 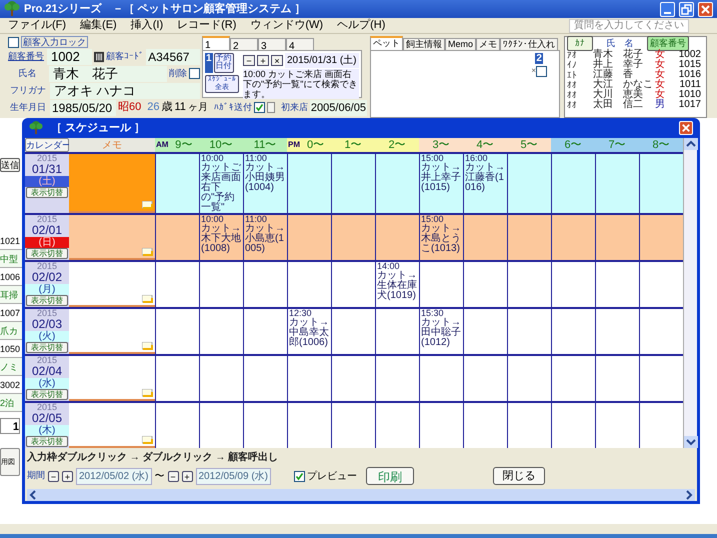 I want to click on number-badge: 2, so click(x=539, y=58).